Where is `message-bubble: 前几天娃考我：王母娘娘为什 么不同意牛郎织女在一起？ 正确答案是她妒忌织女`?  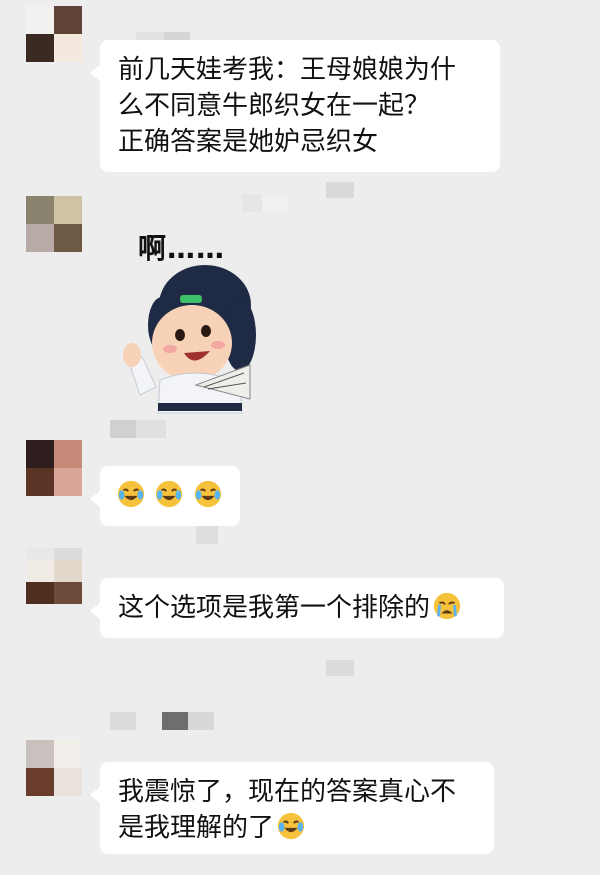 message-bubble: 前几天娃考我：王母娘娘为什 么不同意牛郎织女在一起？ 正确答案是她妒忌织女 is located at coordinates (295, 106).